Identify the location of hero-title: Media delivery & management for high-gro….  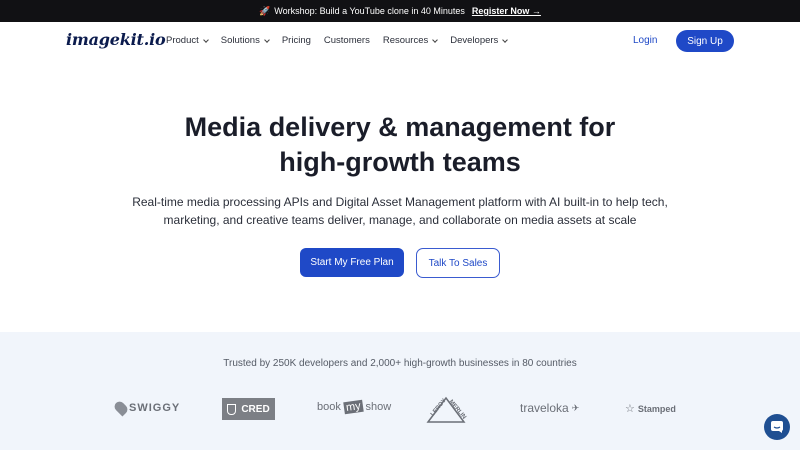
(400, 144).